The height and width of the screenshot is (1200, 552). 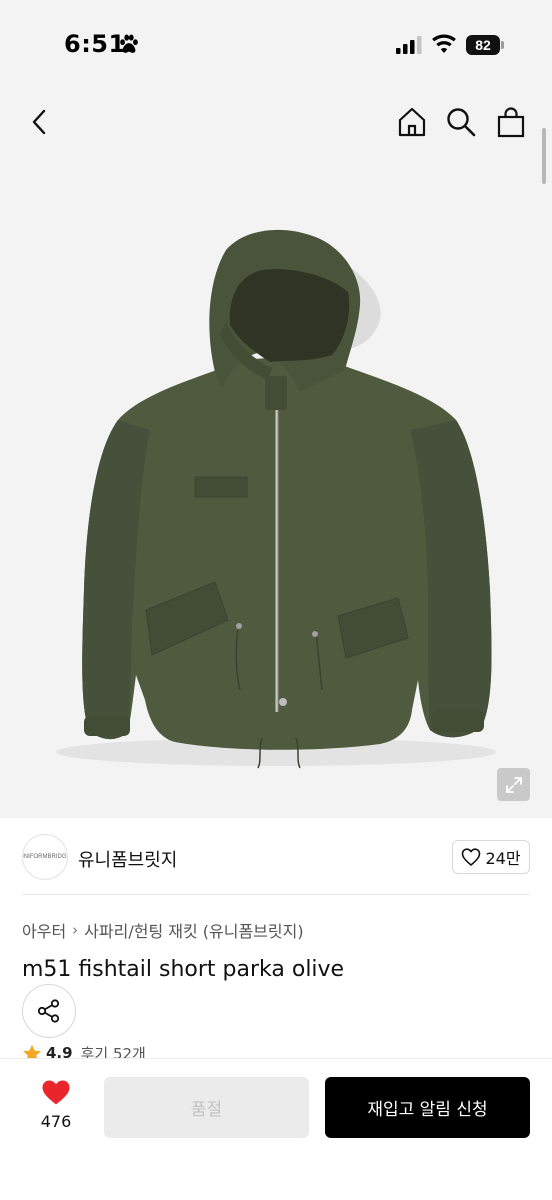 I want to click on home-button, so click(x=412, y=122).